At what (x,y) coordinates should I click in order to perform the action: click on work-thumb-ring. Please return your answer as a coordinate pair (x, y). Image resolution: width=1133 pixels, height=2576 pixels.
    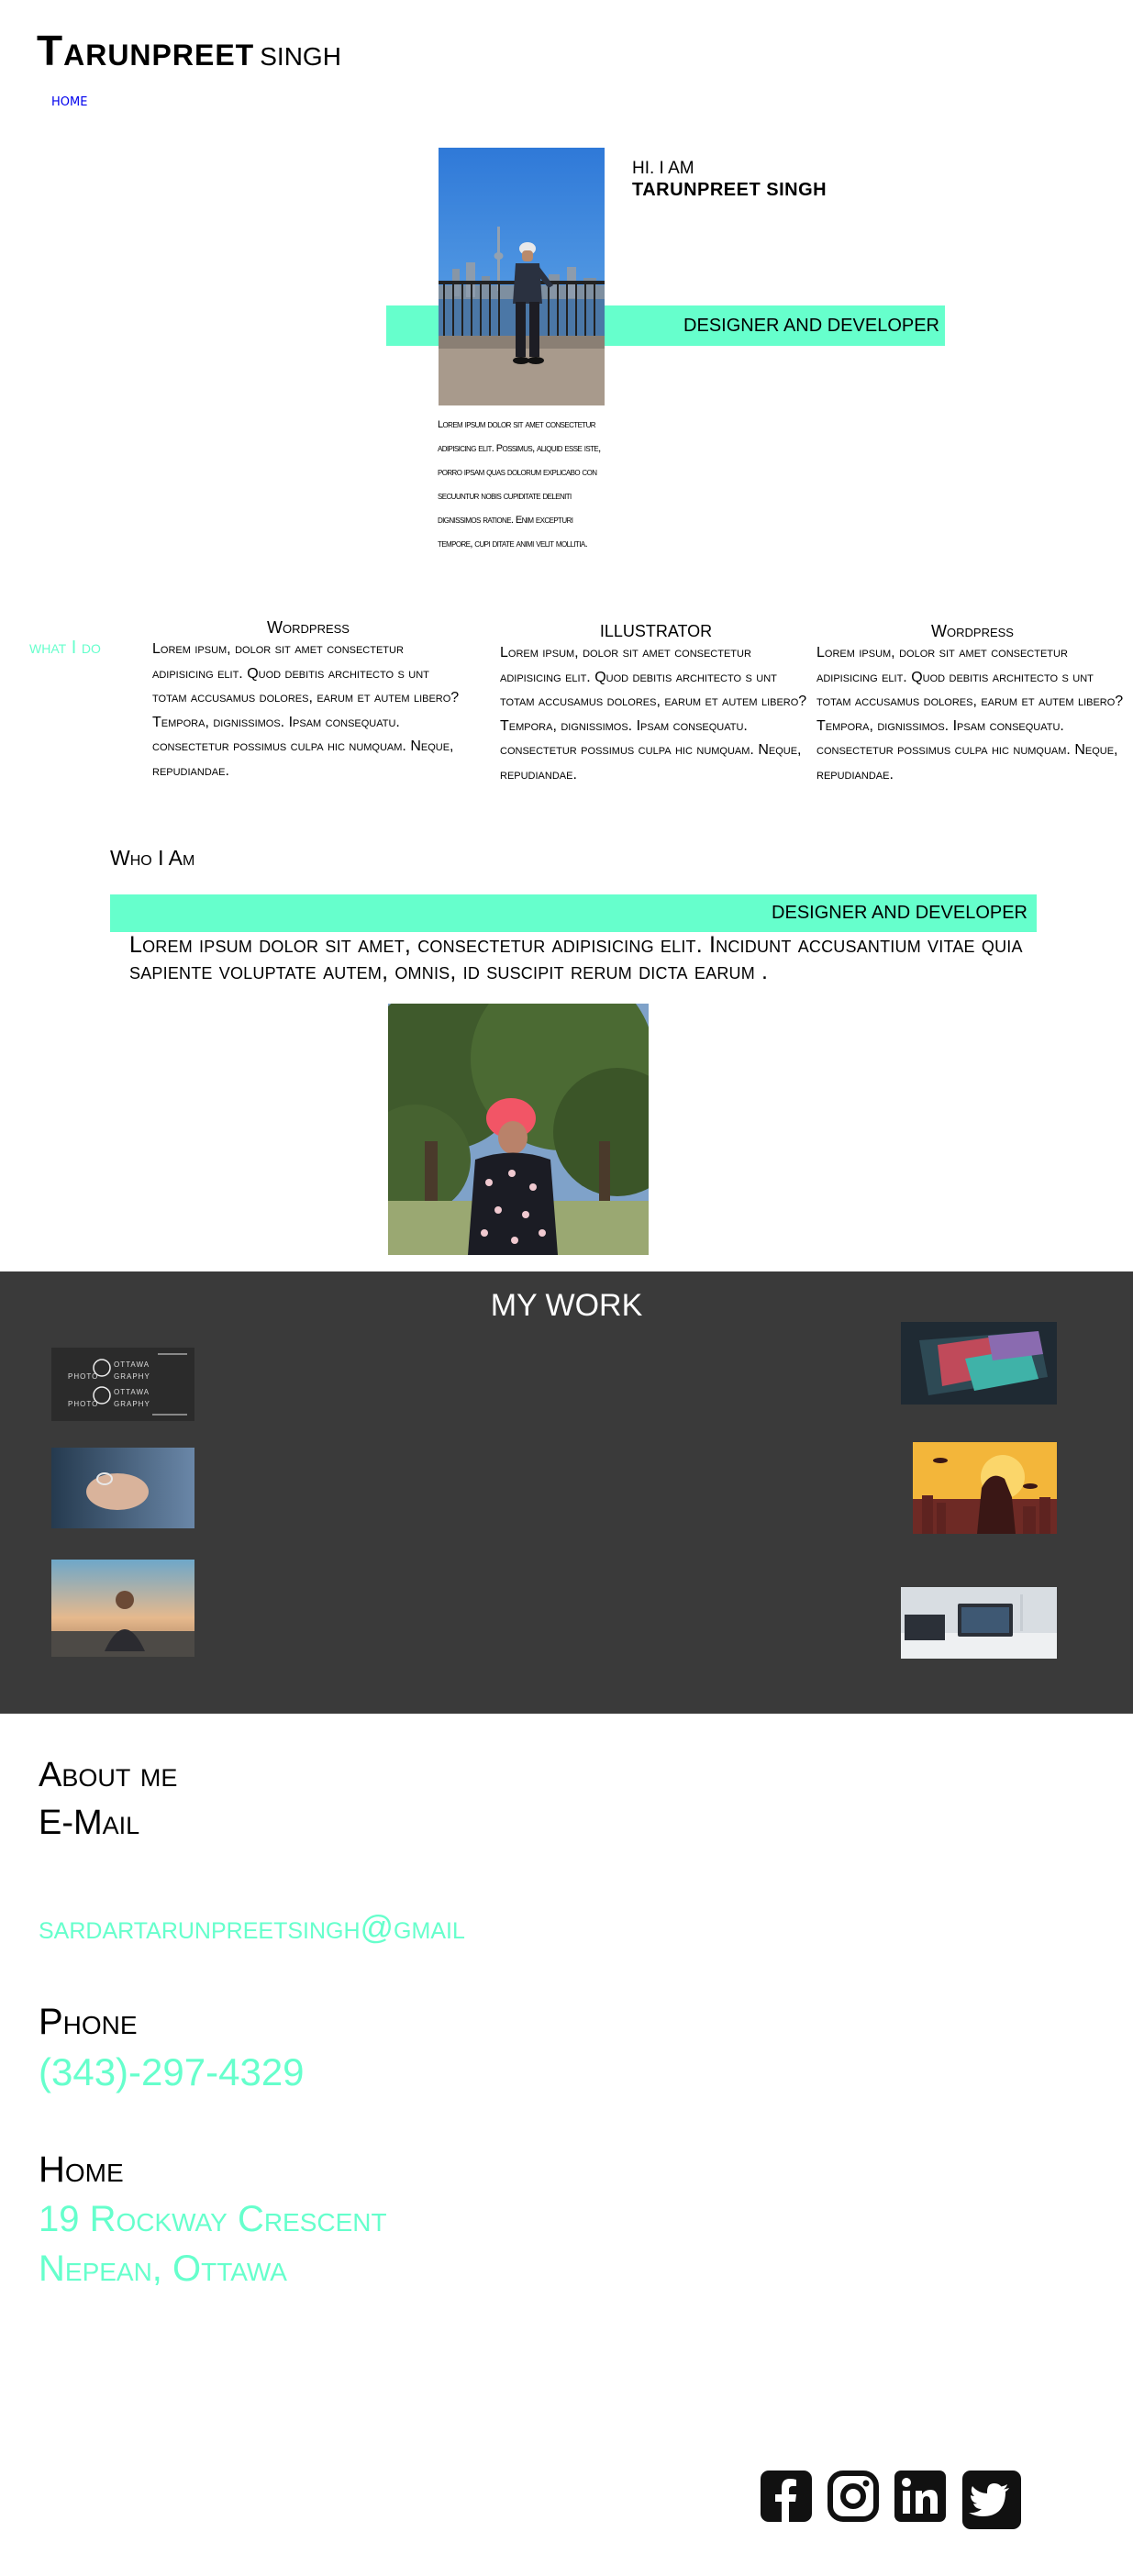
    Looking at the image, I should click on (122, 1488).